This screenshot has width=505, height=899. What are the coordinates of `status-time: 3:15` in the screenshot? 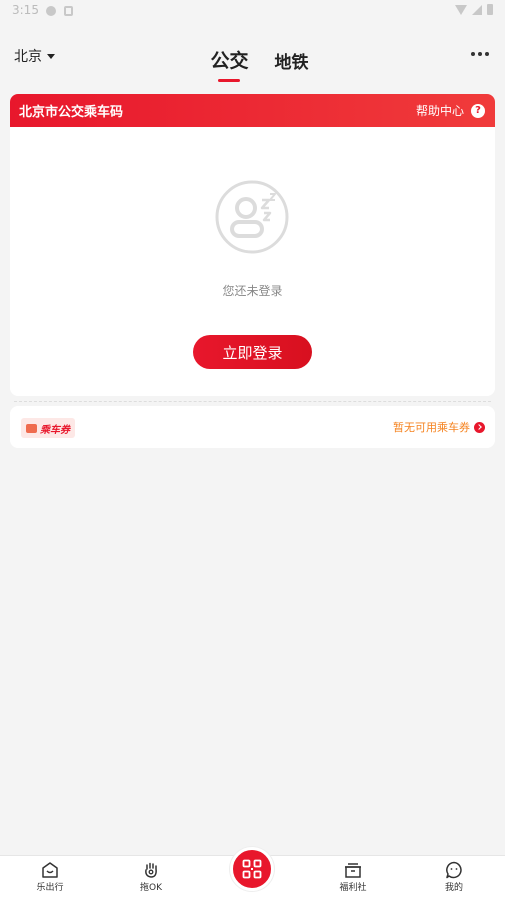 It's located at (25, 10).